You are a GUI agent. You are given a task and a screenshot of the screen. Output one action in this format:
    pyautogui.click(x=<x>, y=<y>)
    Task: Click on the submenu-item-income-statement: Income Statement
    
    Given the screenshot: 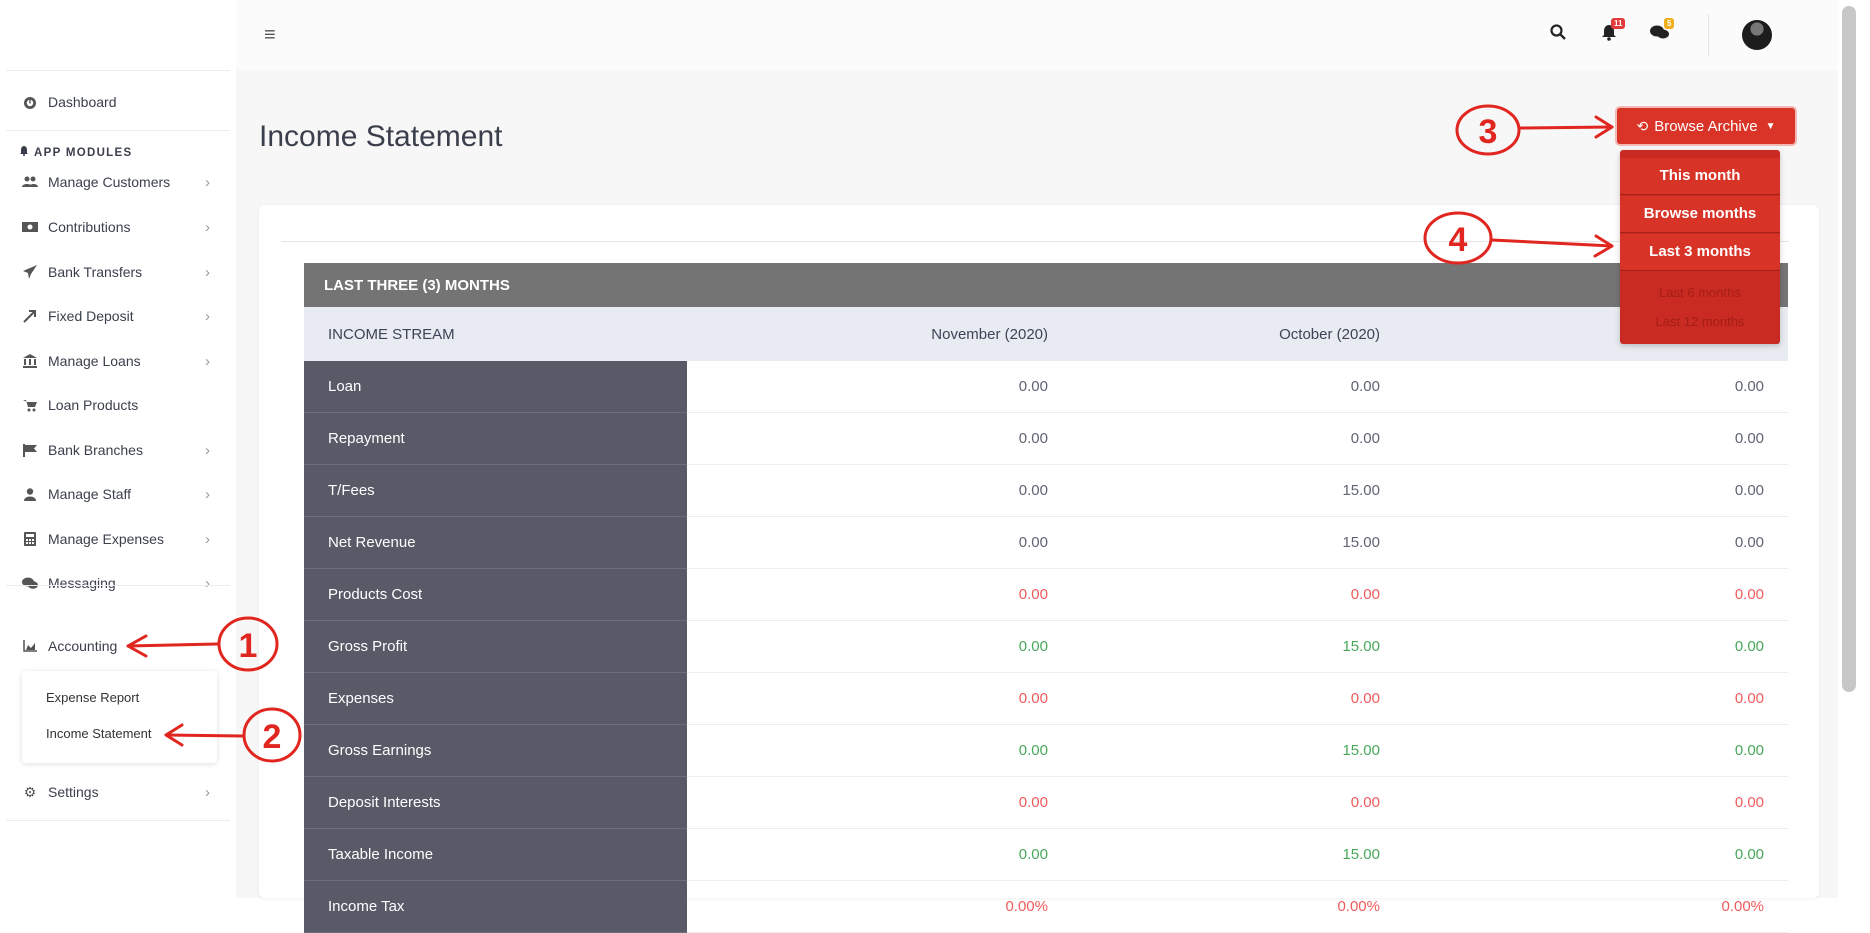 What is the action you would take?
    pyautogui.click(x=99, y=733)
    